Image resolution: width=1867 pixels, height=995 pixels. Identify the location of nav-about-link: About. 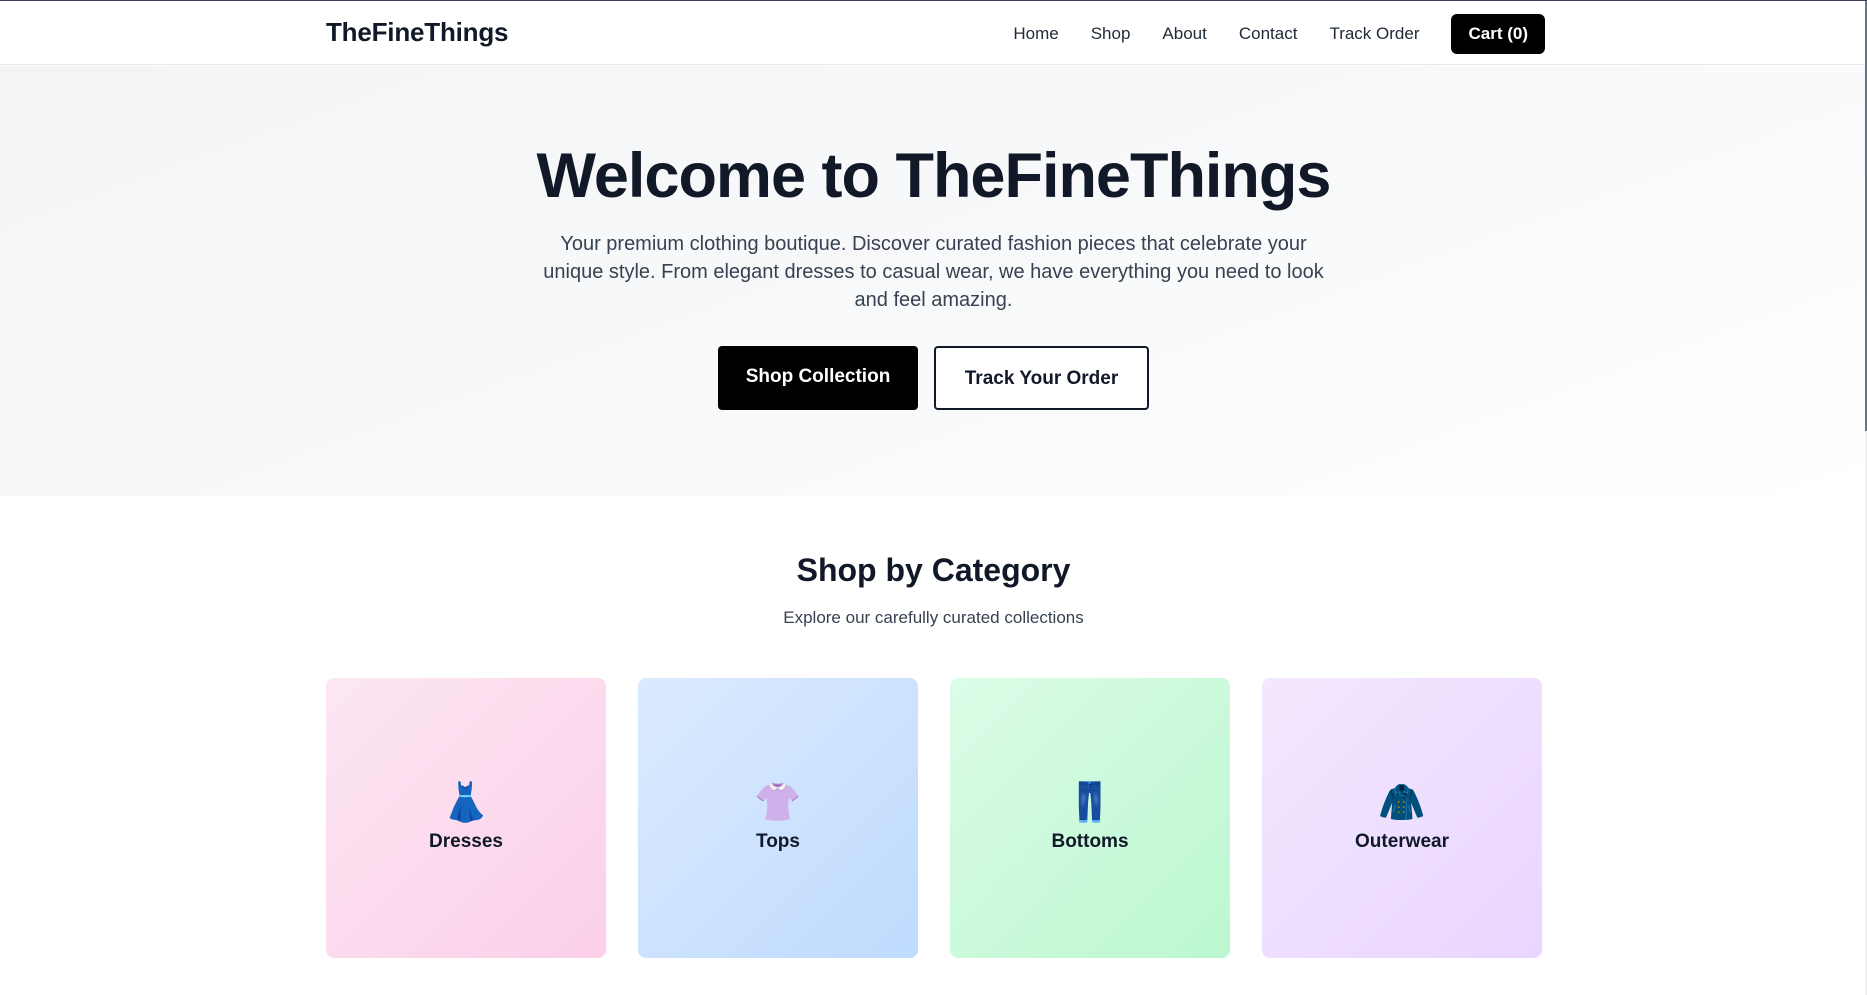
(1184, 34).